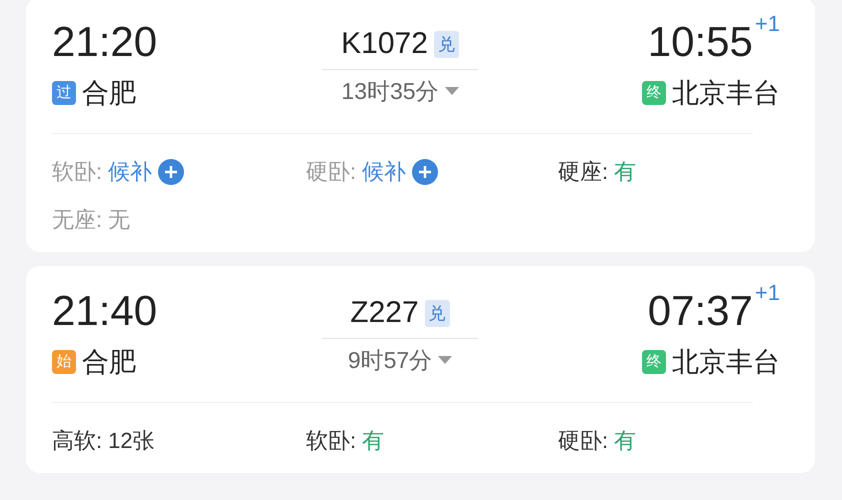  Describe the element at coordinates (77, 441) in the screenshot. I see `seat-type: 高软:` at that location.